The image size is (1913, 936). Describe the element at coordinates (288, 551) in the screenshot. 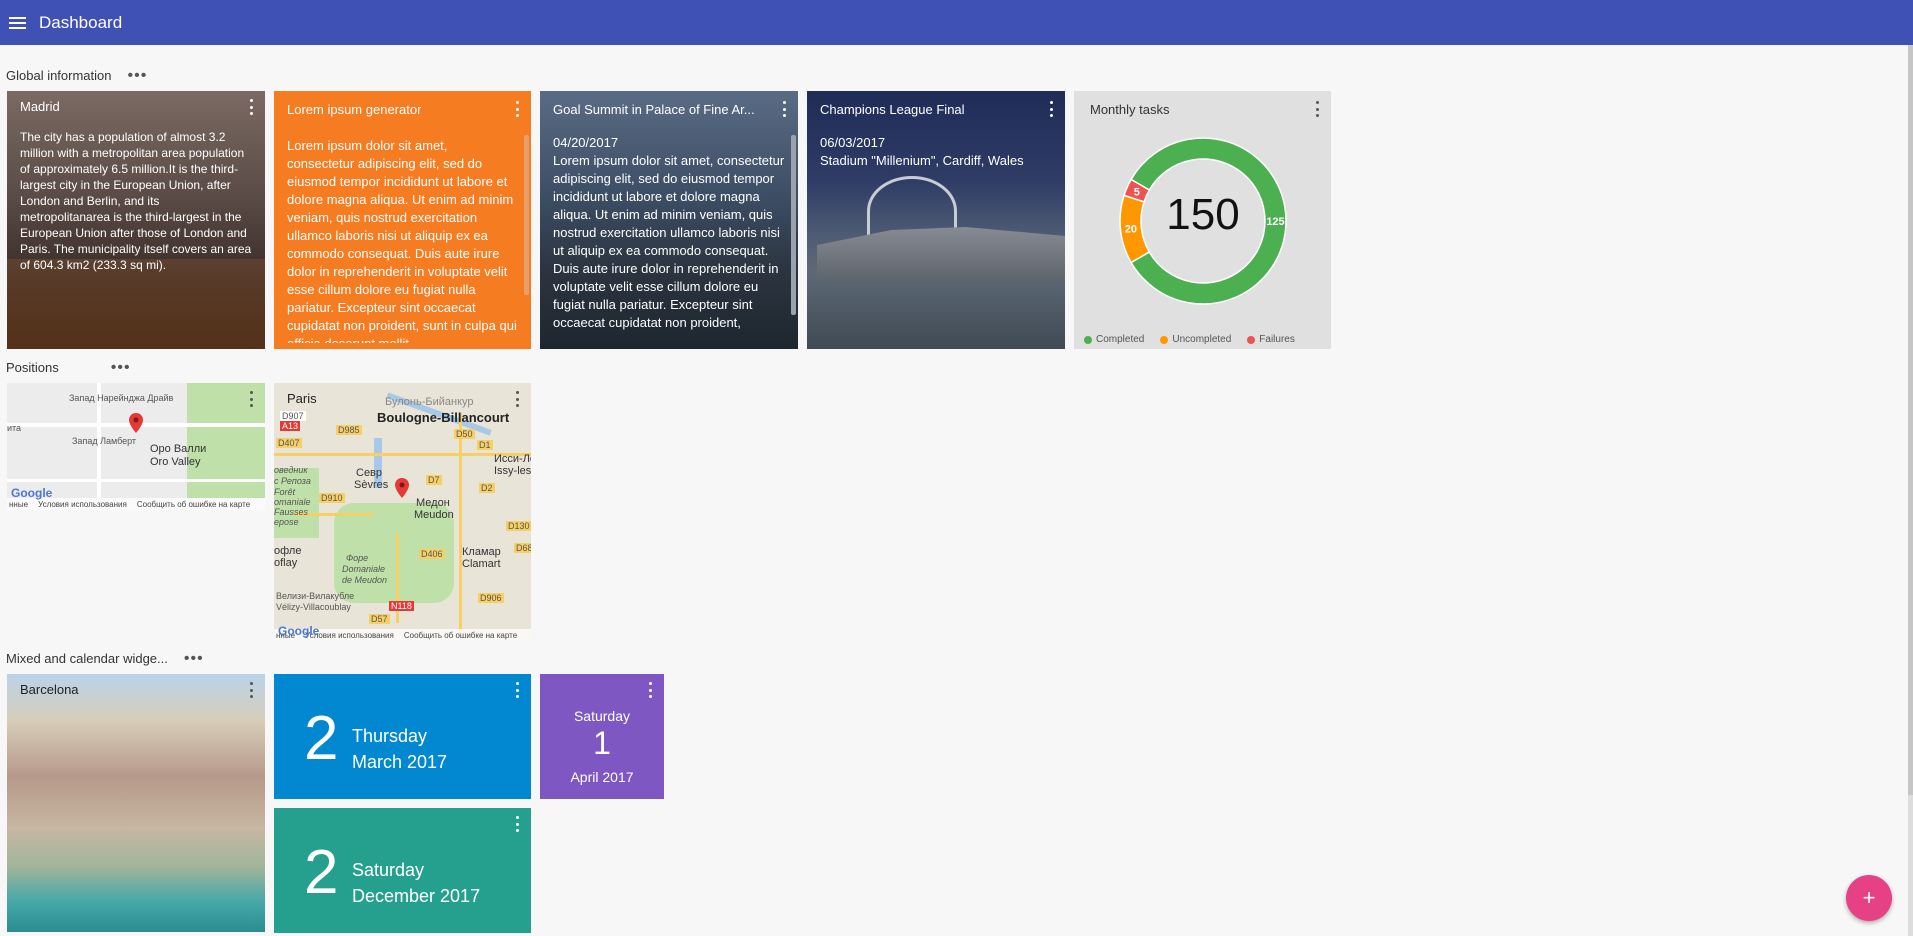

I see `map-label: офле` at that location.